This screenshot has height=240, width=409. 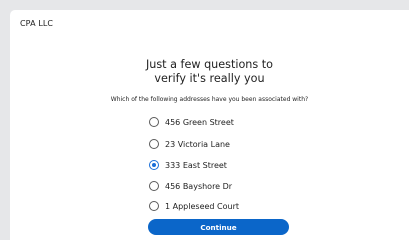 What do you see at coordinates (218, 227) in the screenshot?
I see `continue-button: Continue` at bounding box center [218, 227].